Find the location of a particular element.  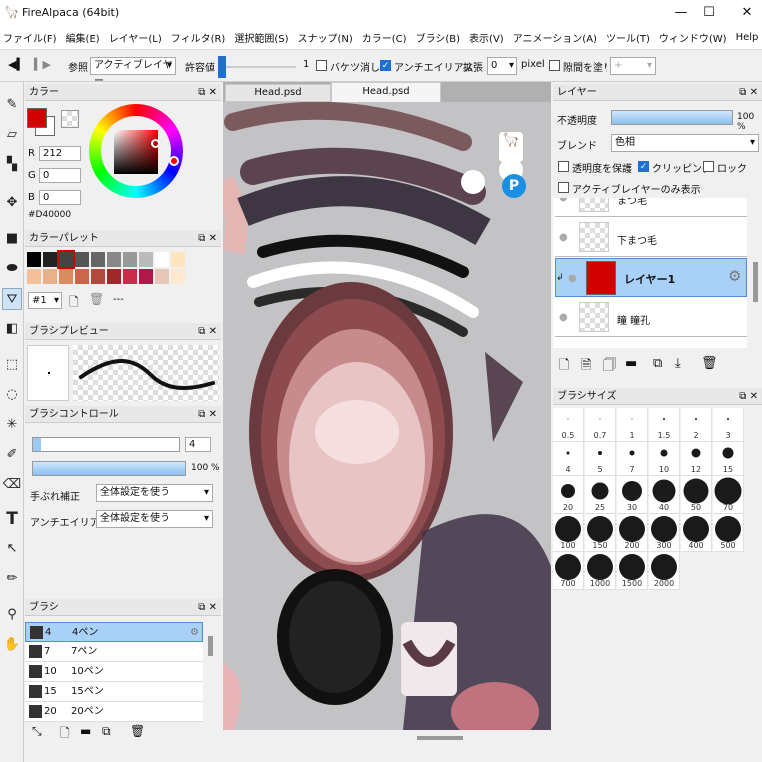

stabilizer-select: 全体設定を使う ▾ is located at coordinates (154, 493).